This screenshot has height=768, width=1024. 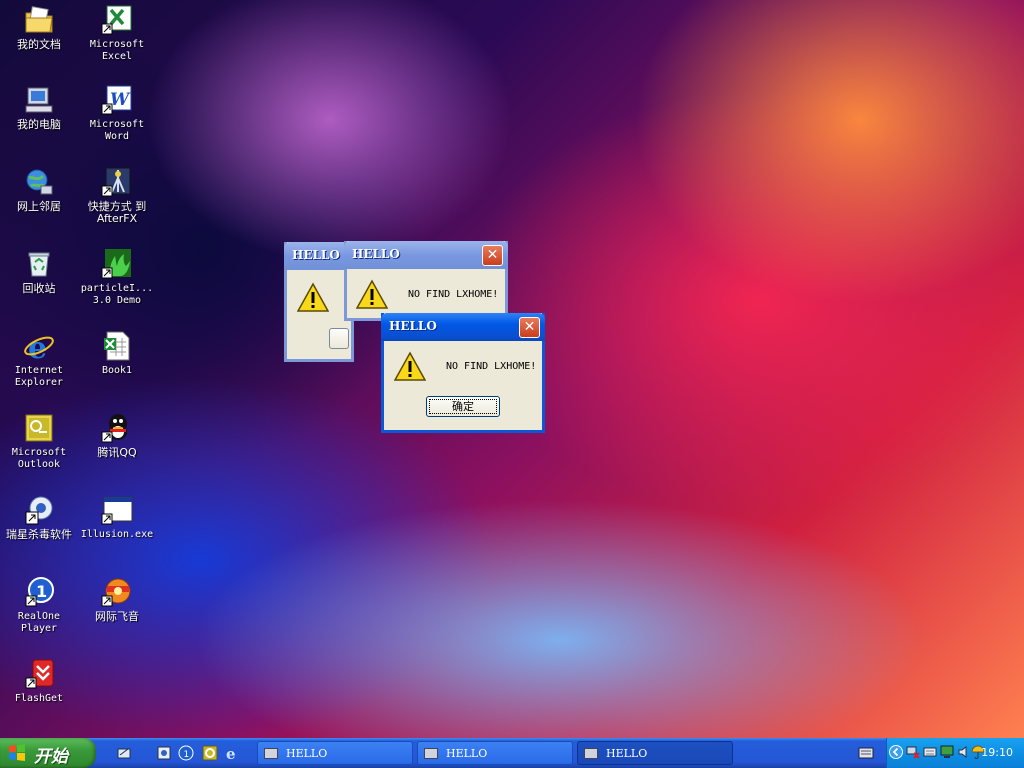 What do you see at coordinates (896, 752) in the screenshot?
I see `chevron-left-icon` at bounding box center [896, 752].